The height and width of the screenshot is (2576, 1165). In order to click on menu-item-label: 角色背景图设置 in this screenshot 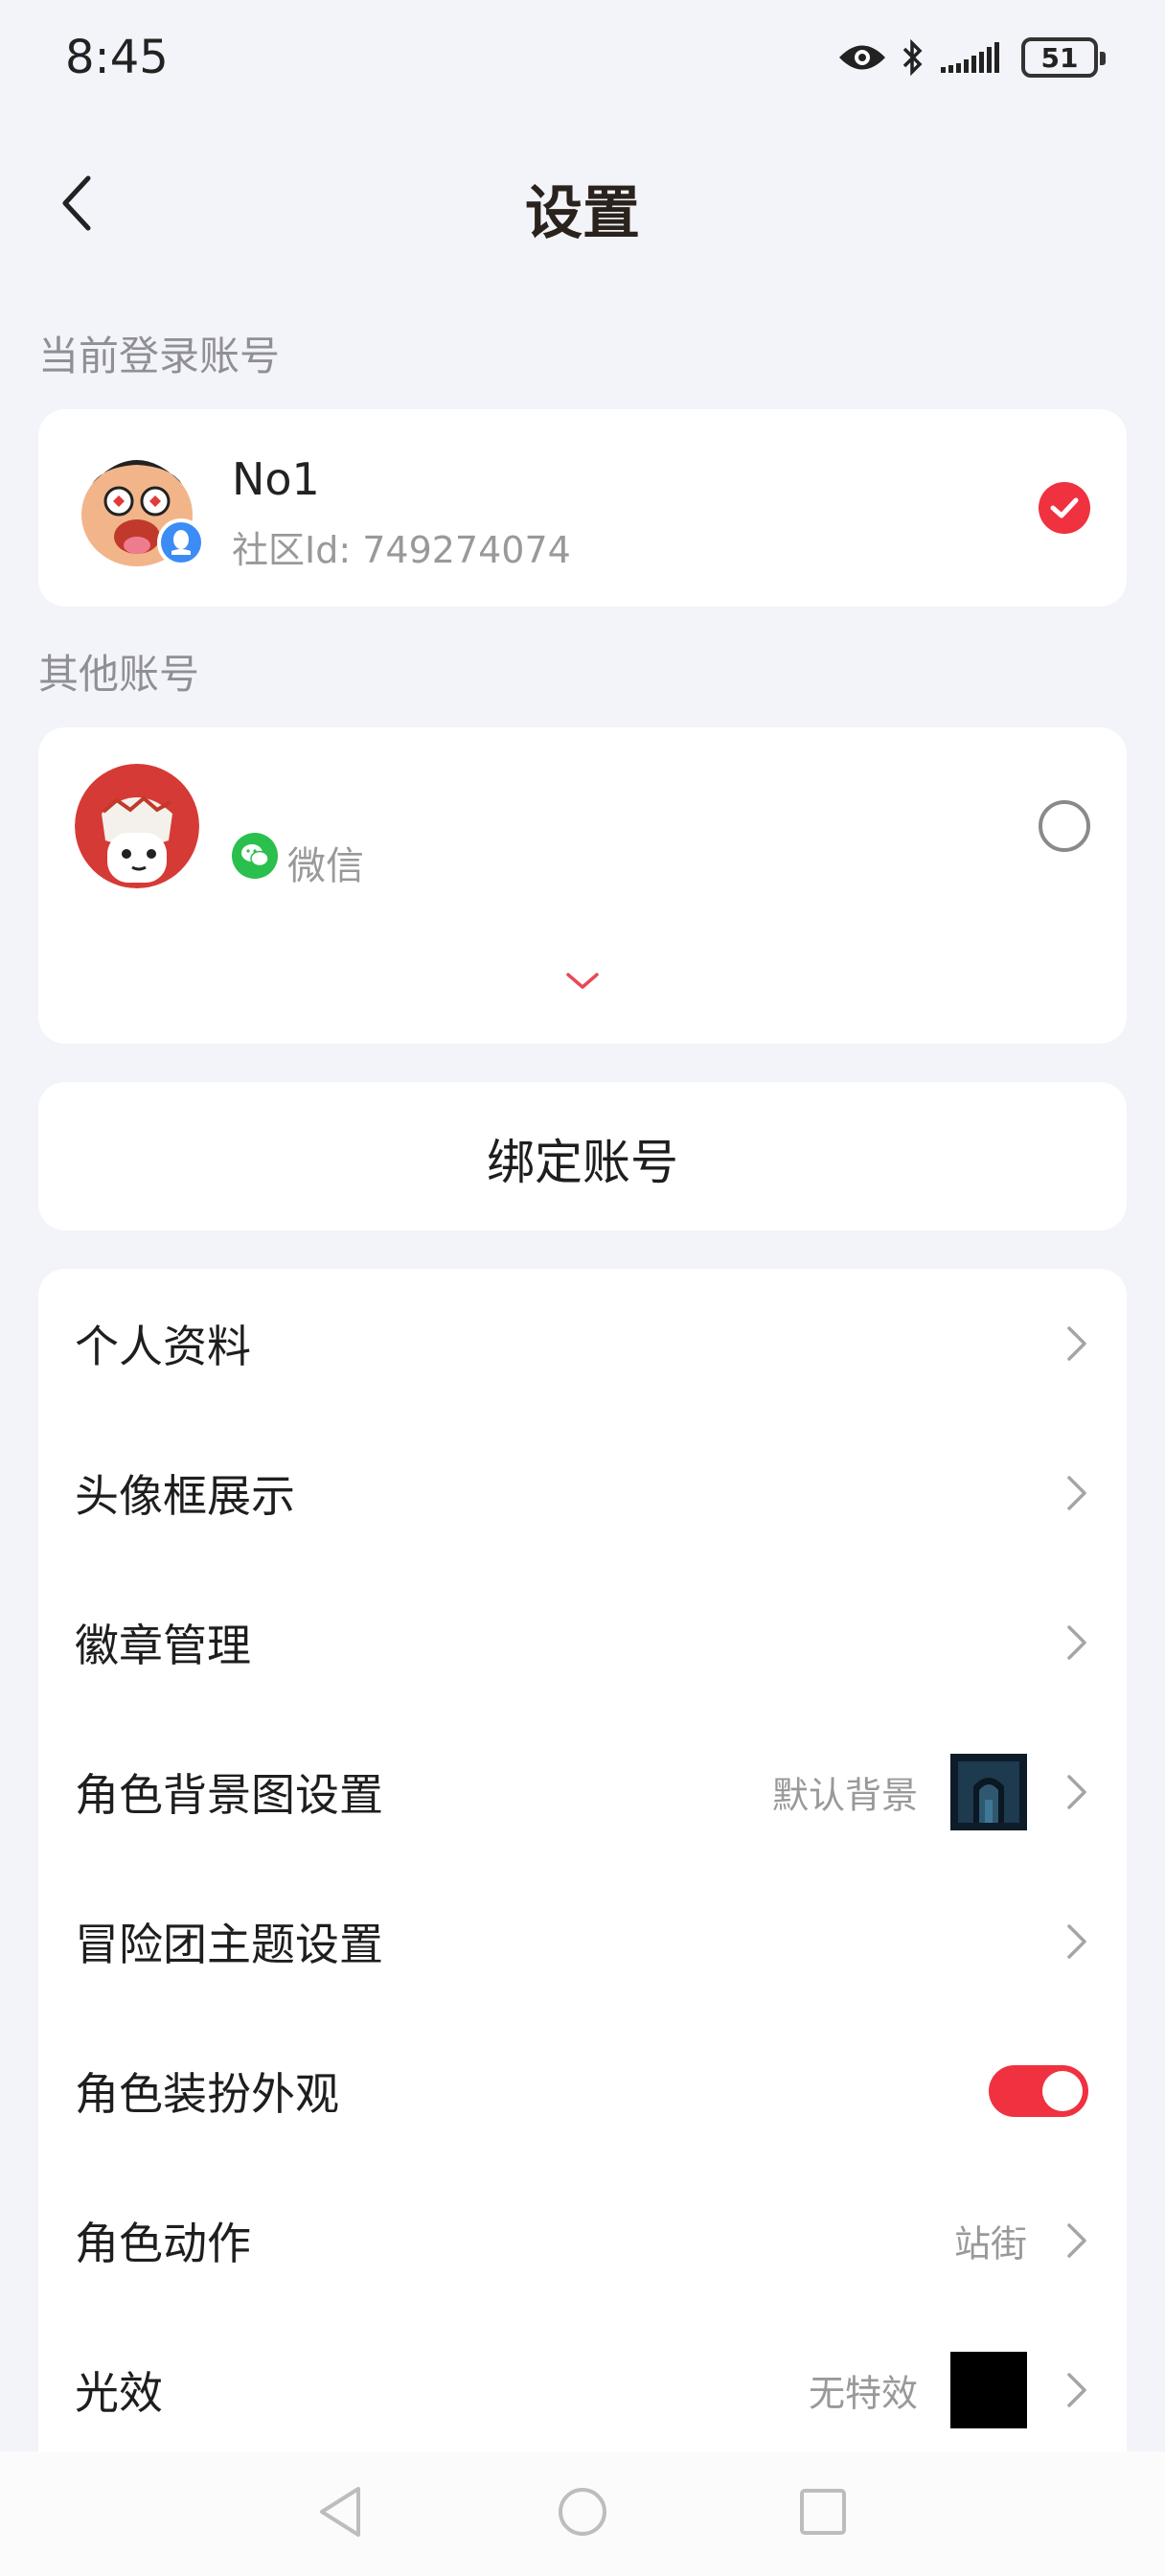, I will do `click(229, 1795)`.